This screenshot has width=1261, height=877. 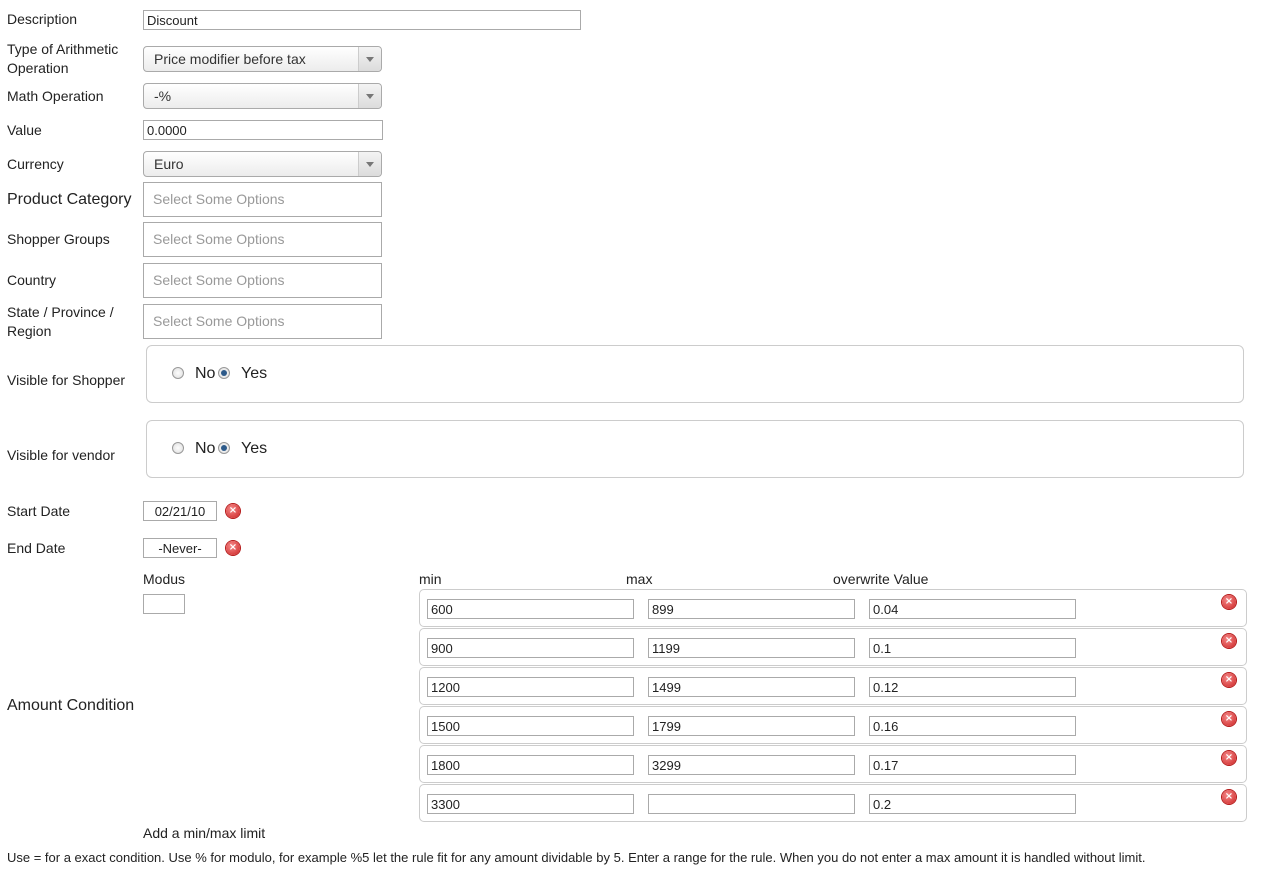 What do you see at coordinates (178, 373) in the screenshot?
I see `visible-shopper-no-radio` at bounding box center [178, 373].